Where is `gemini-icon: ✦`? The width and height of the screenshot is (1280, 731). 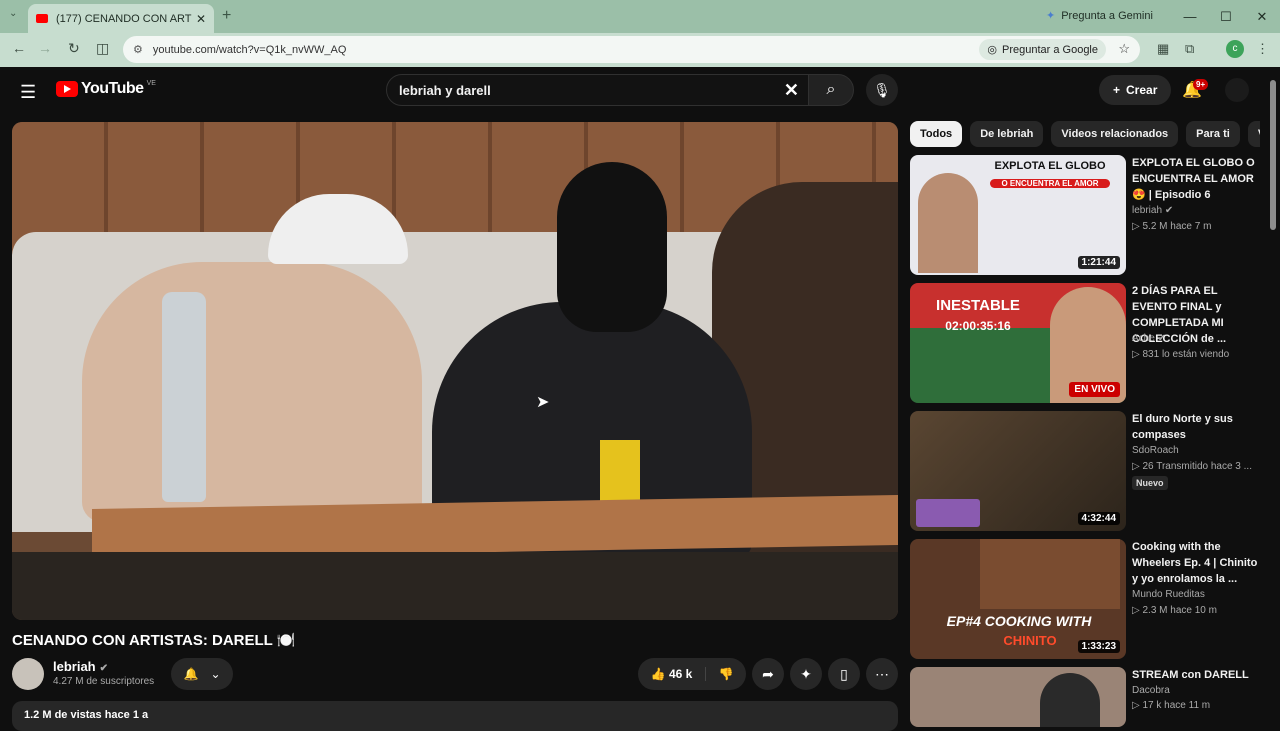 gemini-icon: ✦ is located at coordinates (1051, 16).